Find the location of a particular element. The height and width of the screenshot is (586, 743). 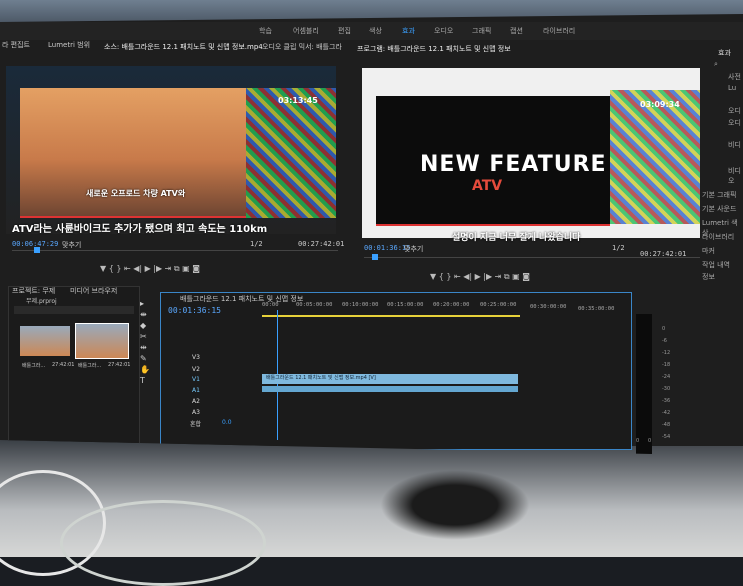

track-label: 혼합 is located at coordinates (196, 424).